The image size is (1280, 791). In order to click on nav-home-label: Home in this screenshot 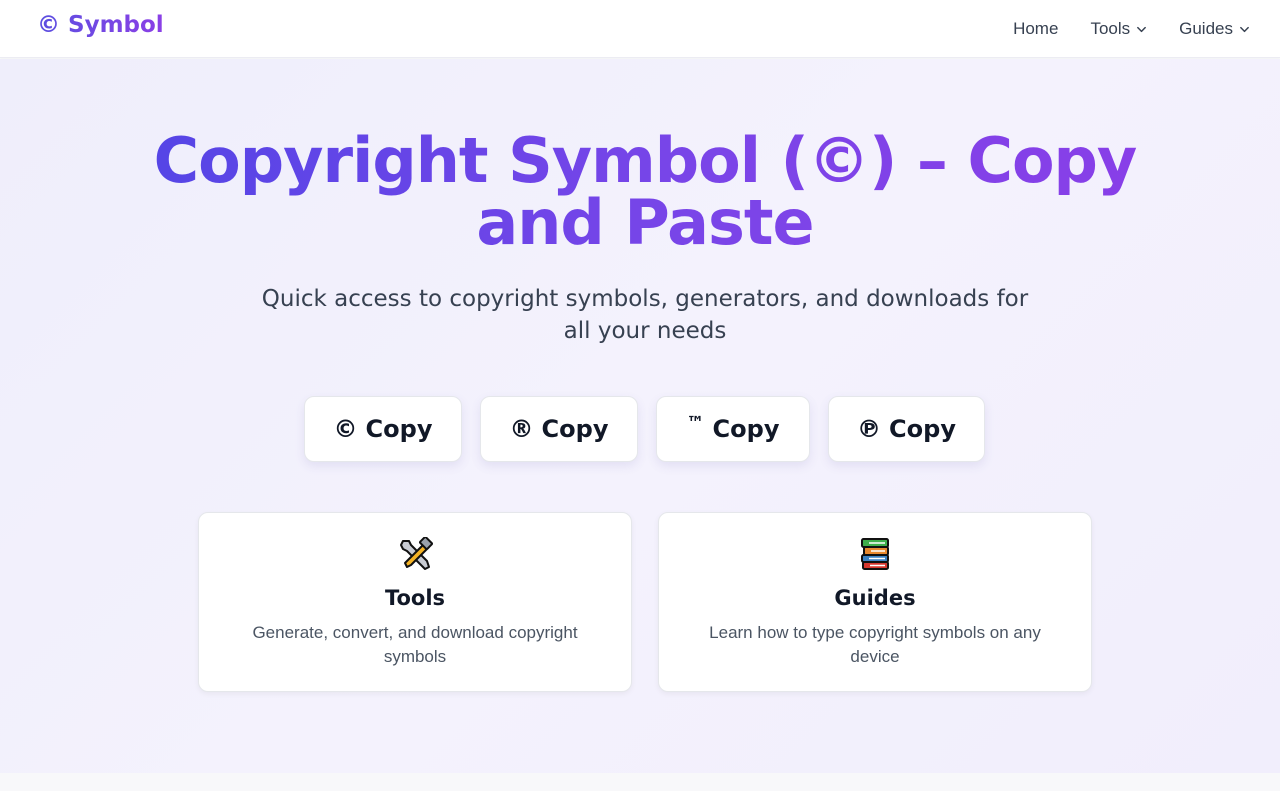, I will do `click(1036, 28)`.